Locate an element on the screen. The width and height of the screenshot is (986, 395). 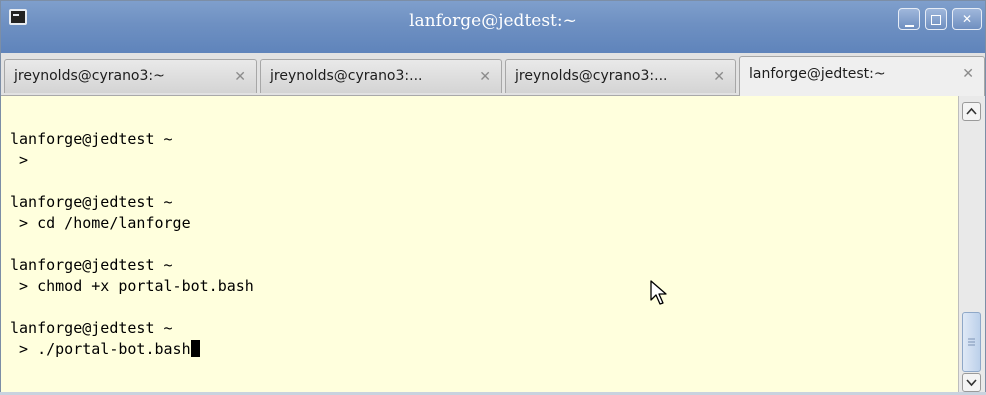
title-bar: lanforge@jedtest:~ ✕ is located at coordinates (493, 27).